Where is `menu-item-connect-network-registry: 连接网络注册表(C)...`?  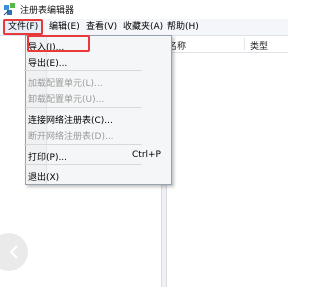 menu-item-connect-network-registry: 连接网络注册表(C)... is located at coordinates (70, 119).